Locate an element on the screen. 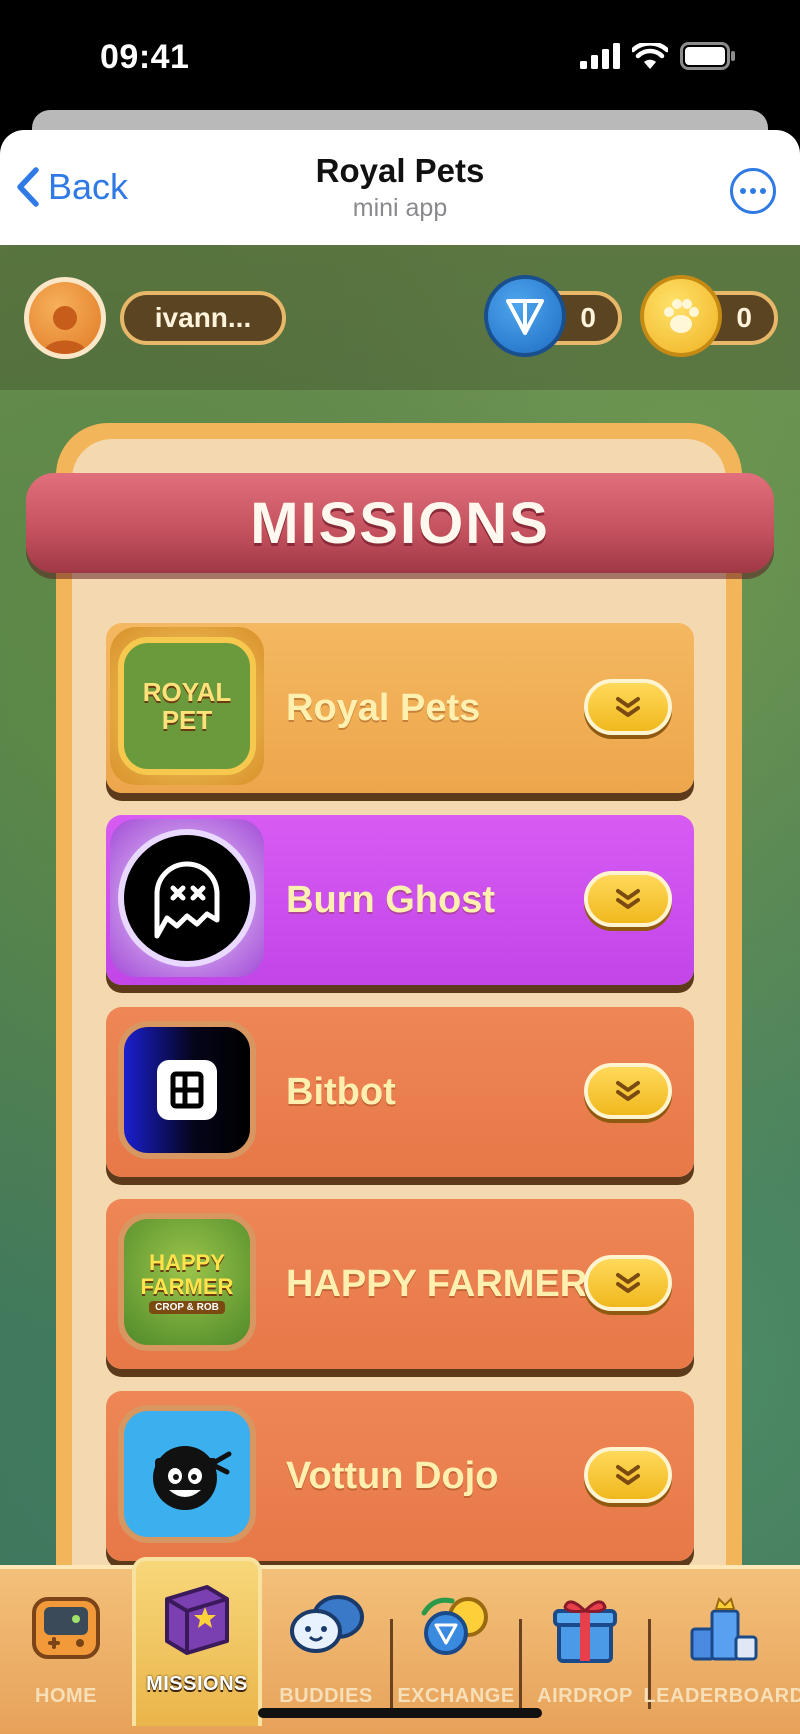 The image size is (800, 1734). happy-farmer-logo-subtext: CROP & ROB is located at coordinates (187, 1307).